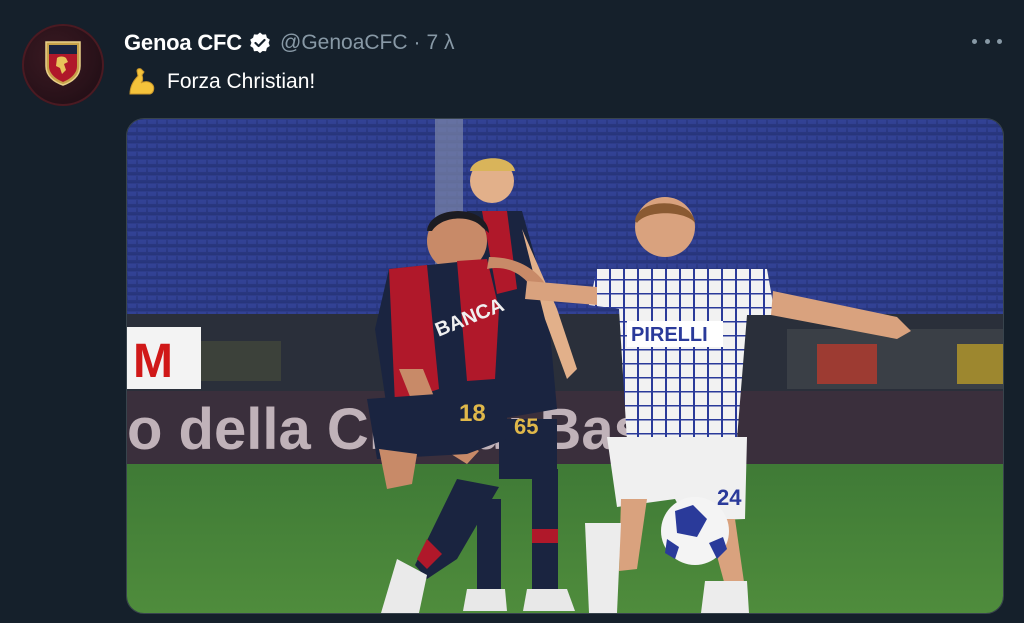  Describe the element at coordinates (260, 43) in the screenshot. I see `verified-badge-icon` at that location.